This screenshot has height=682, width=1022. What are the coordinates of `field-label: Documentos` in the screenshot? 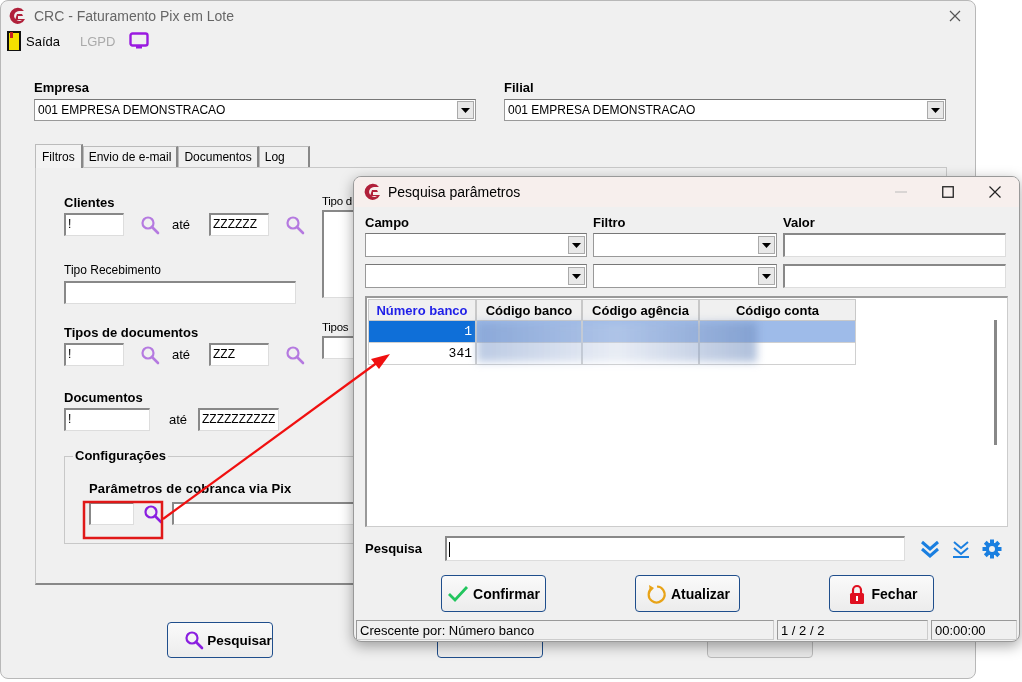 It's located at (104, 397).